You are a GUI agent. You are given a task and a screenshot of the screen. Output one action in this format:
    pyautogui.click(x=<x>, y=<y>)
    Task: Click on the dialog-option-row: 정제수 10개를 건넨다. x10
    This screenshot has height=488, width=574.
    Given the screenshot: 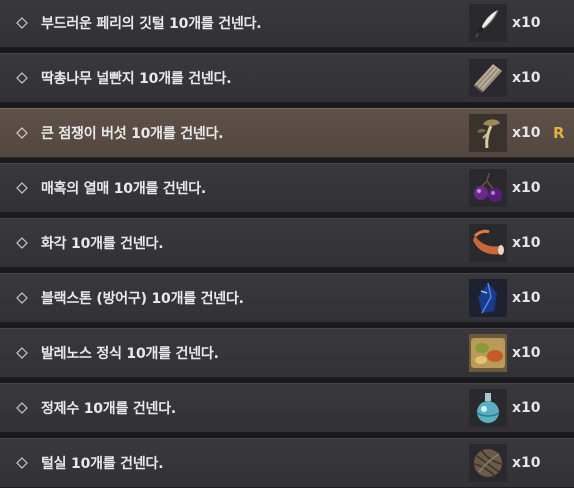 What is the action you would take?
    pyautogui.click(x=287, y=408)
    